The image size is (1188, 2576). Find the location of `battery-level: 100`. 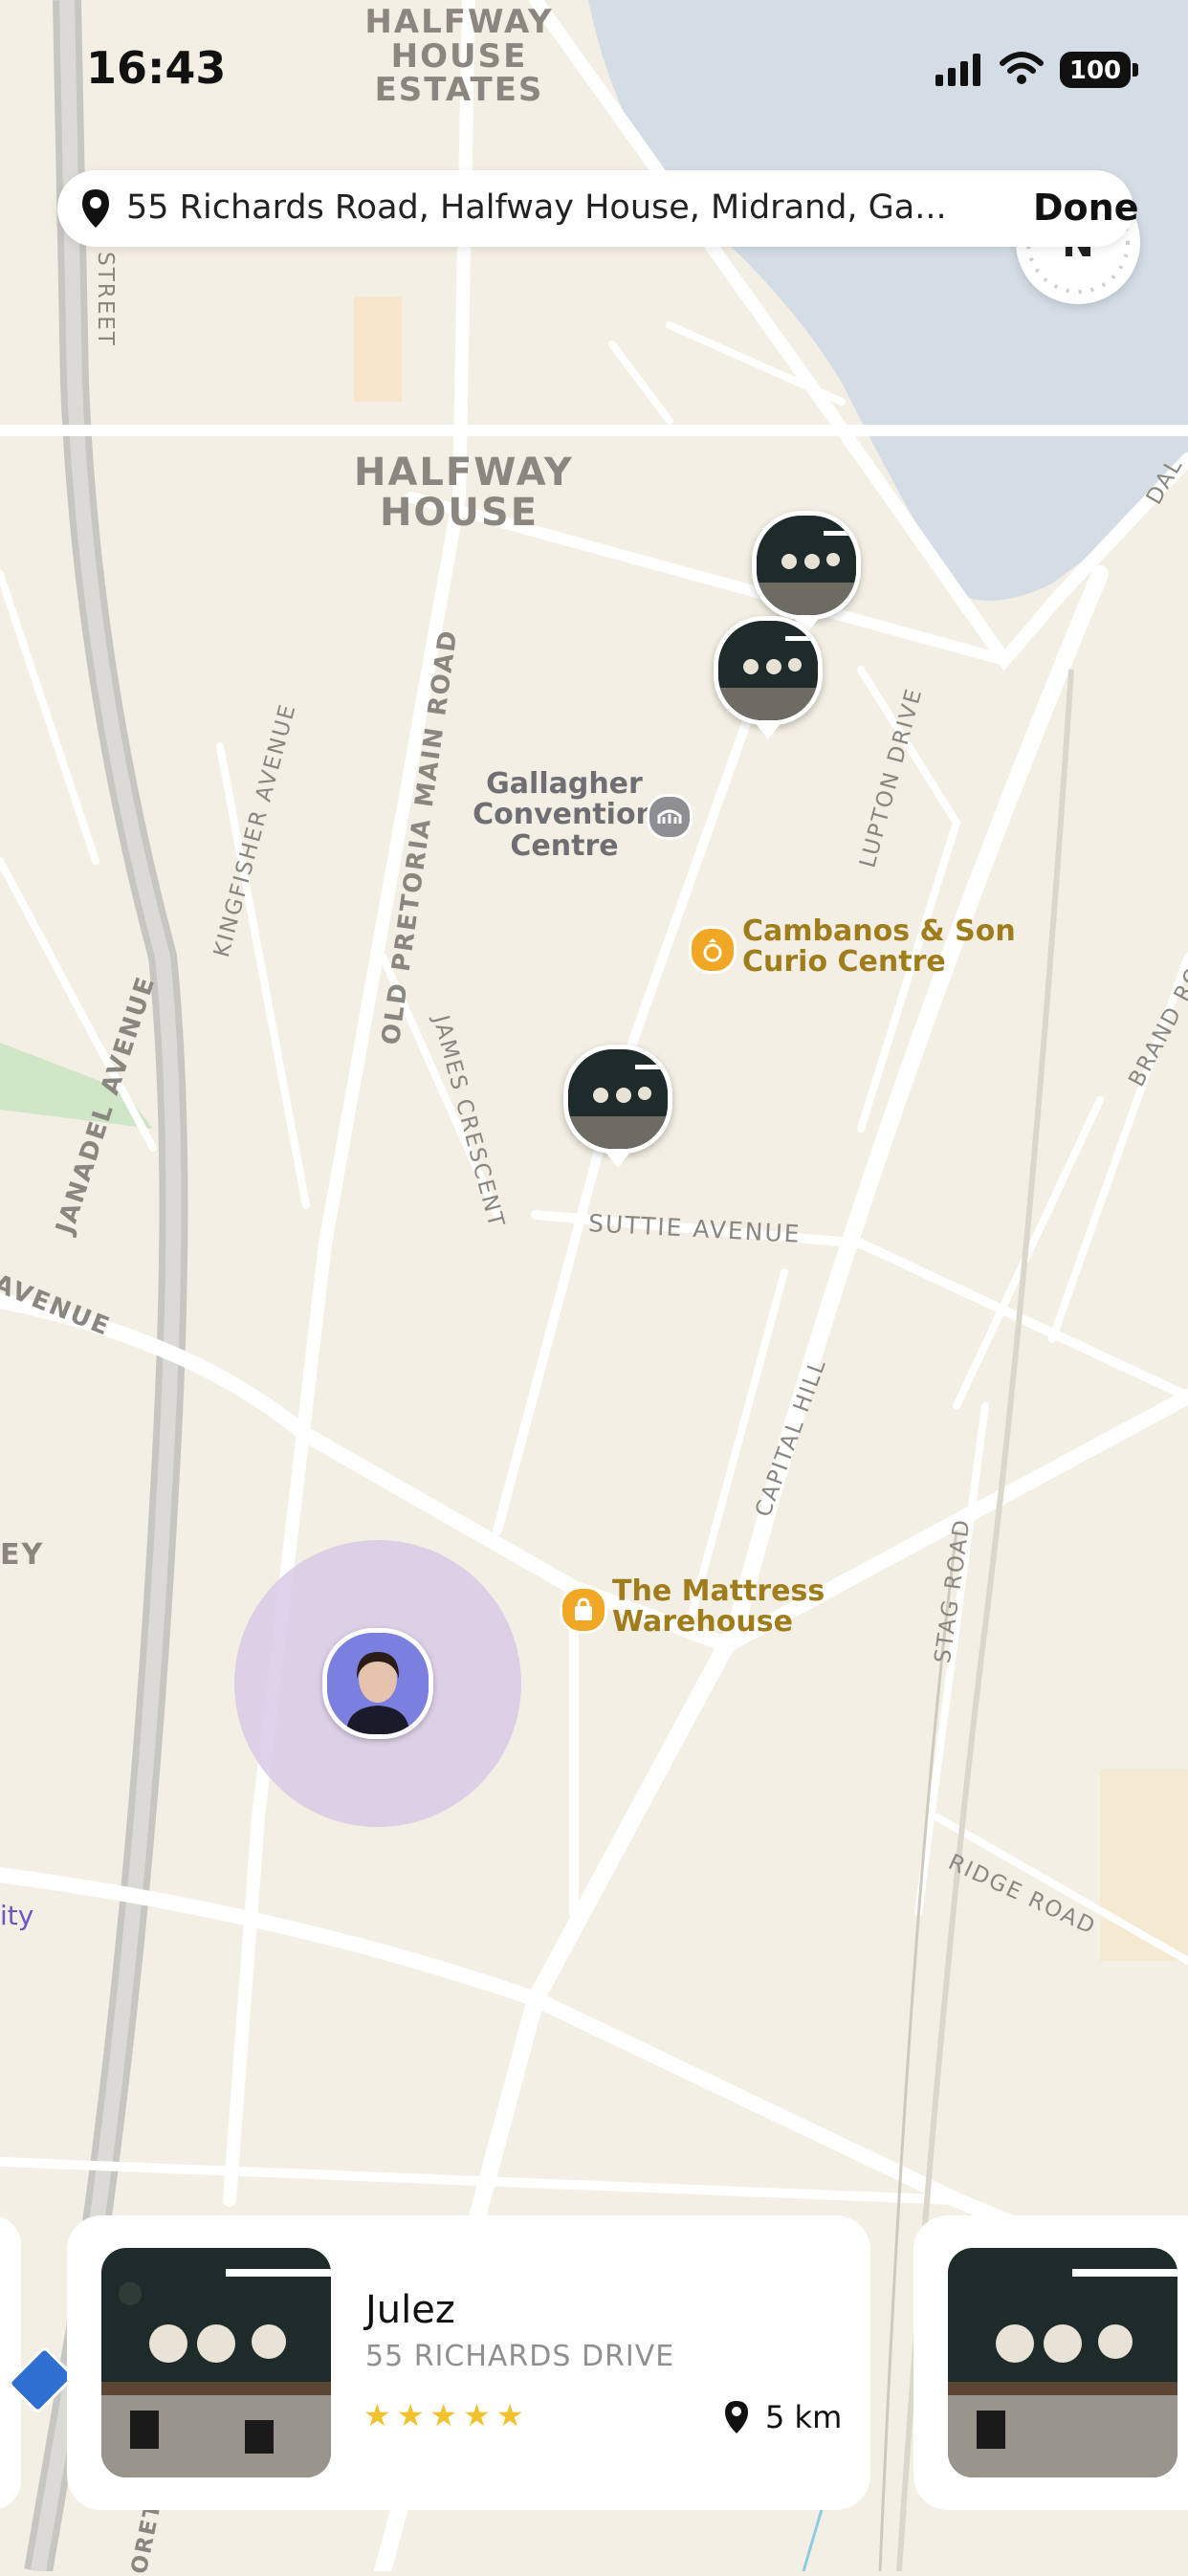

battery-level: 100 is located at coordinates (1095, 71).